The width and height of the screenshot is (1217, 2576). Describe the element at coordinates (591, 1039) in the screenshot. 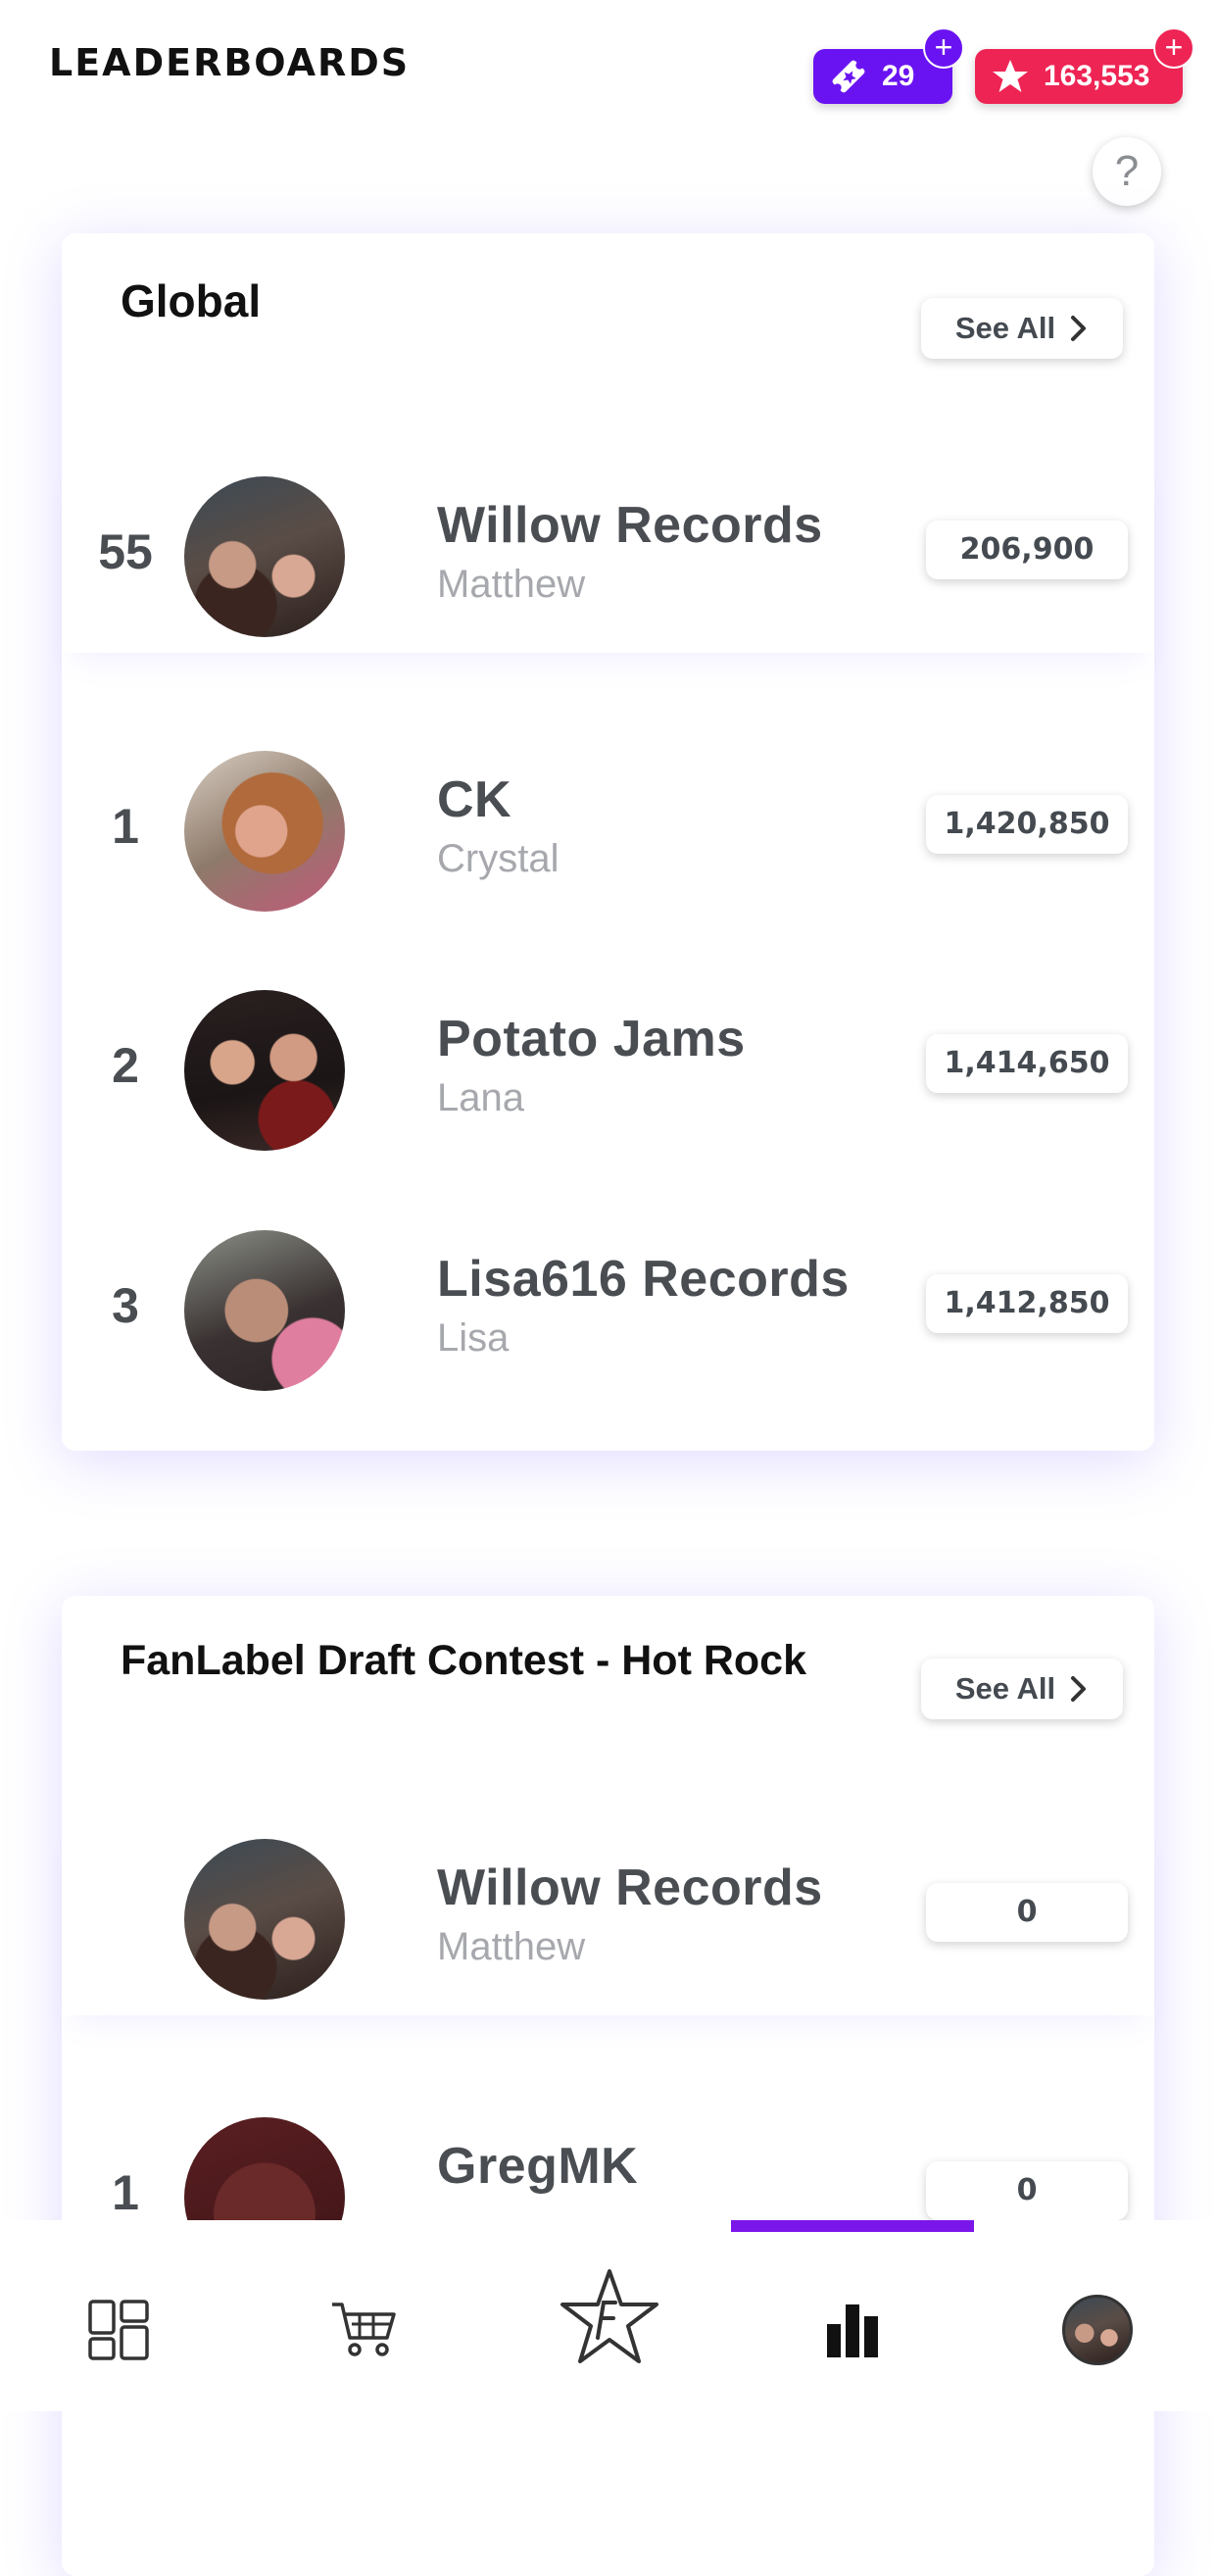

I see `label-name: Potato Jams` at that location.